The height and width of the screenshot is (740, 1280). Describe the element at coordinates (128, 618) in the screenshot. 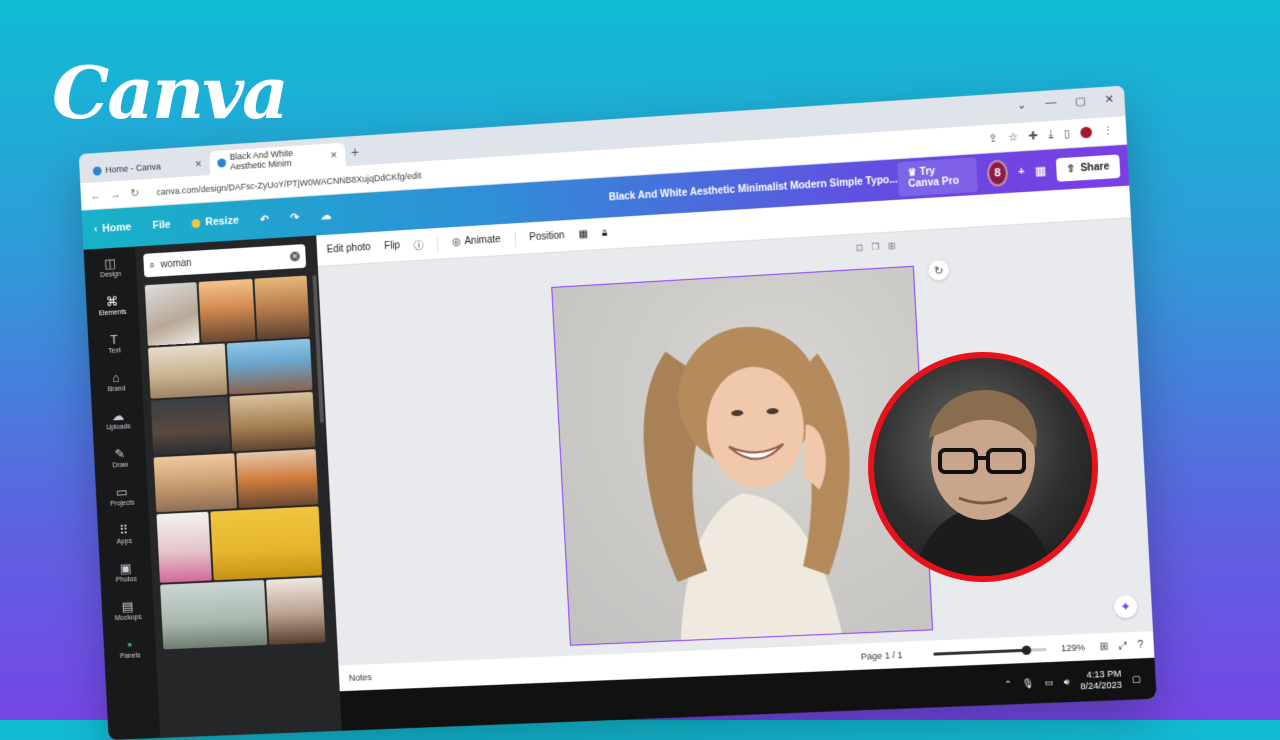

I see `rail-label: Mockups` at that location.